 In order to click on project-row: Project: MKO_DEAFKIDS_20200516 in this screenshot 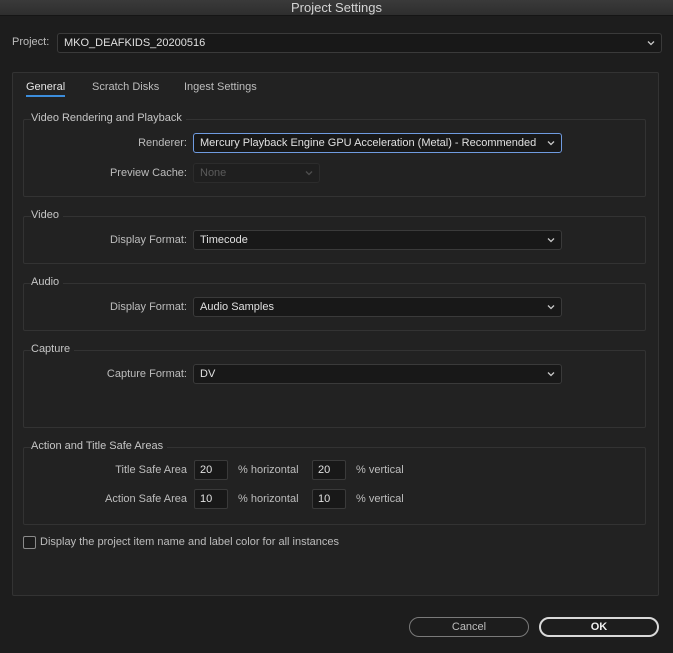, I will do `click(337, 43)`.